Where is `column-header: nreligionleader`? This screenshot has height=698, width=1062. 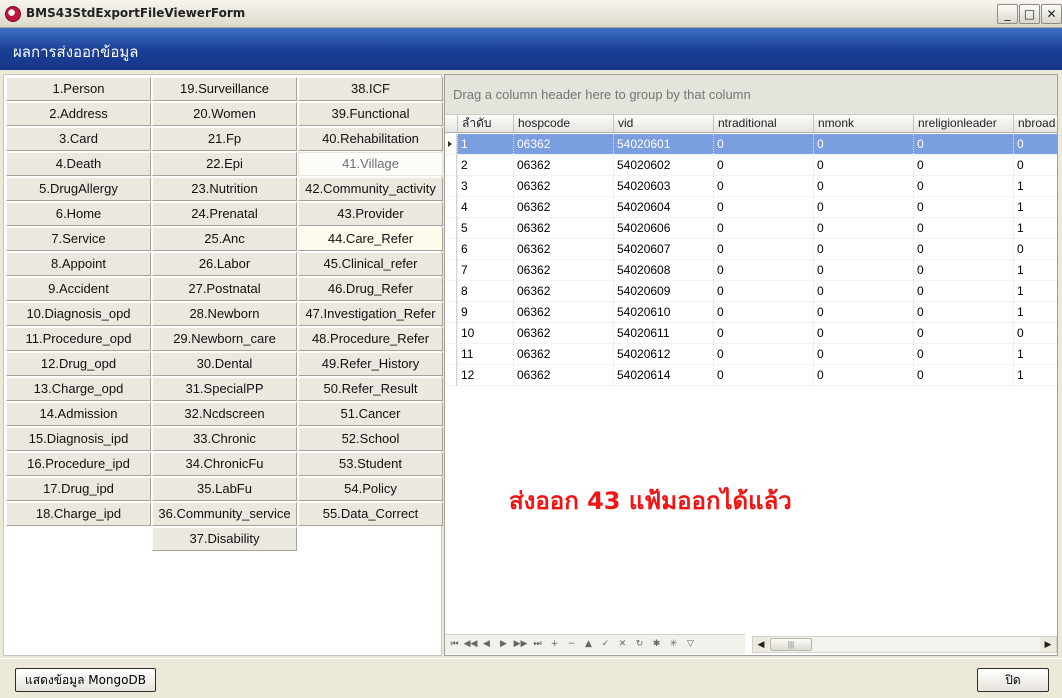 column-header: nreligionleader is located at coordinates (963, 124).